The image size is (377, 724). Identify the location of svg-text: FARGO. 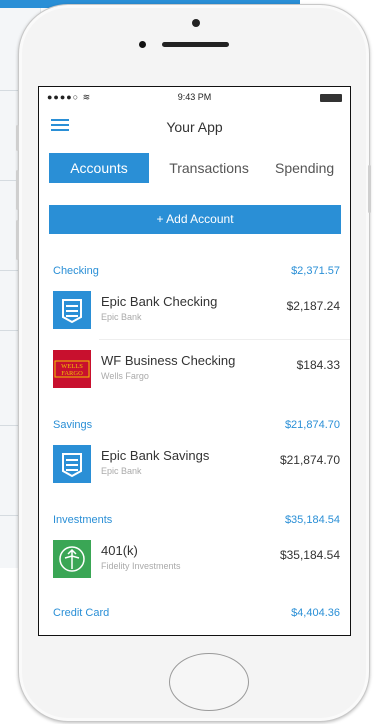
(72, 373).